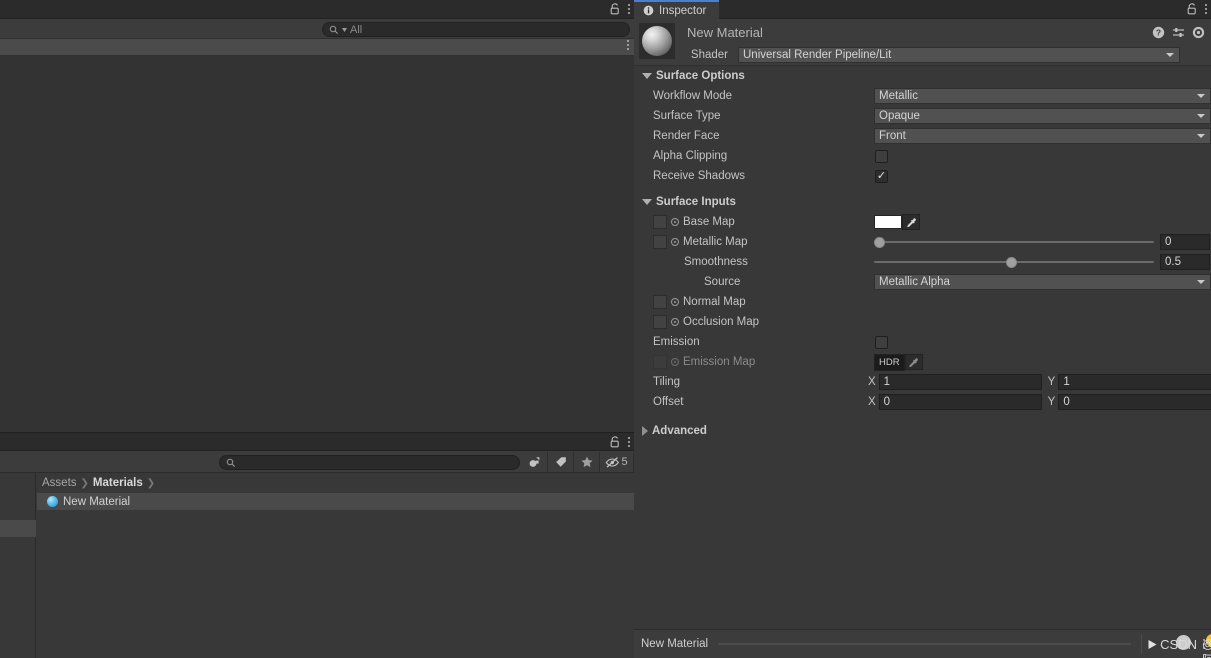 The width and height of the screenshot is (1211, 658). I want to click on row-render-face: Render Face Front, so click(922, 136).